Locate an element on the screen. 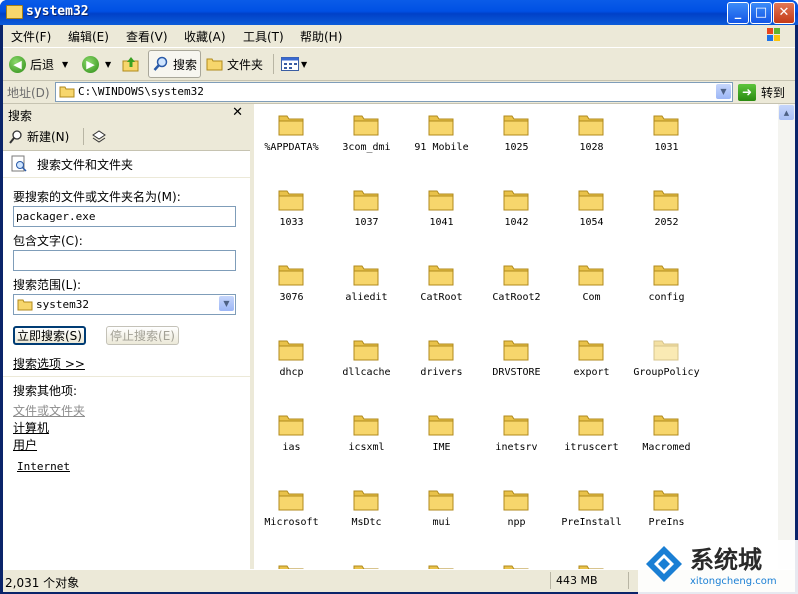  folder-label: 1025 is located at coordinates (516, 147).